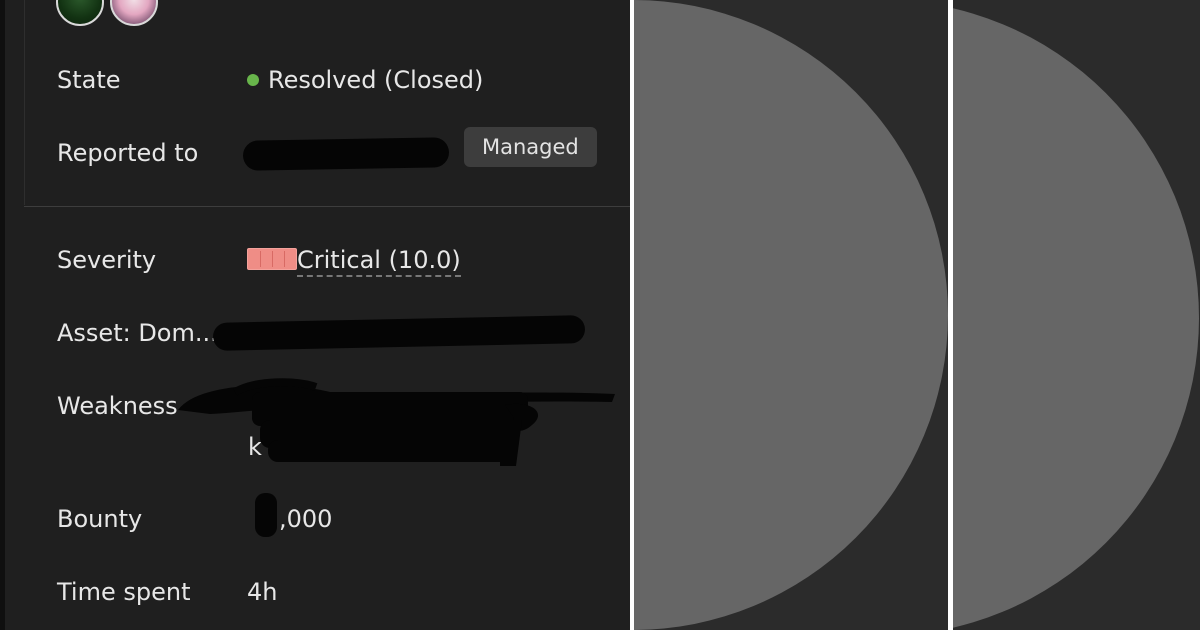  Describe the element at coordinates (100, 519) in the screenshot. I see `bounty-label: Bounty` at that location.